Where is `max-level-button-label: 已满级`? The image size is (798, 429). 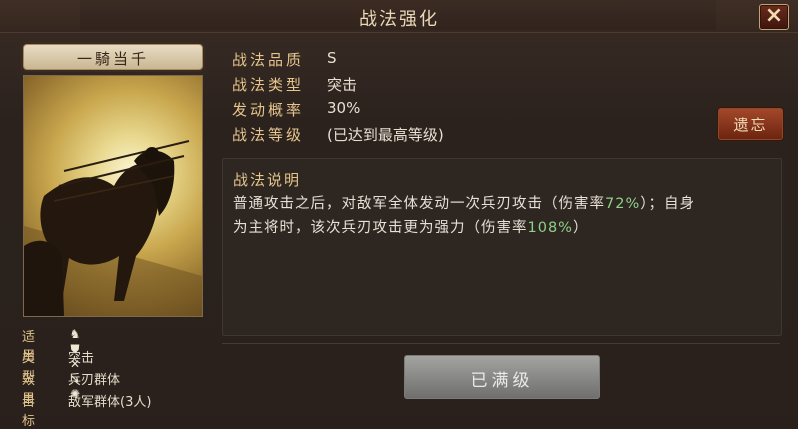 max-level-button-label: 已满级 is located at coordinates (502, 381).